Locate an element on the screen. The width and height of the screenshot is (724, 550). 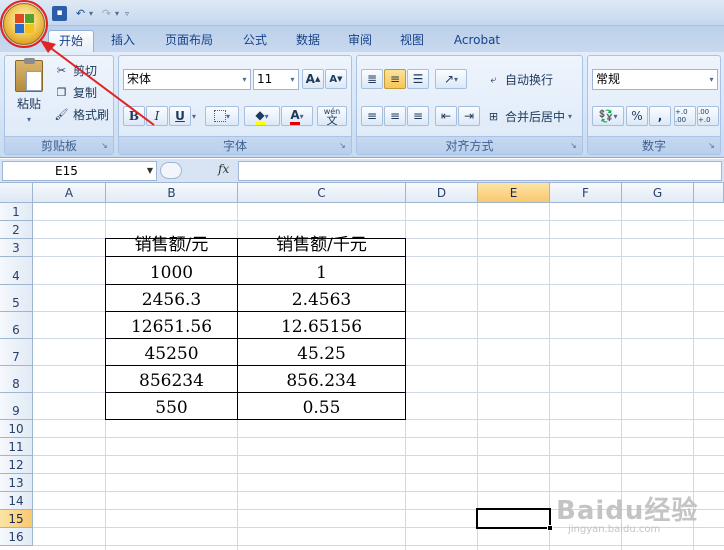
column-header-overflow is located at coordinates (709, 193).